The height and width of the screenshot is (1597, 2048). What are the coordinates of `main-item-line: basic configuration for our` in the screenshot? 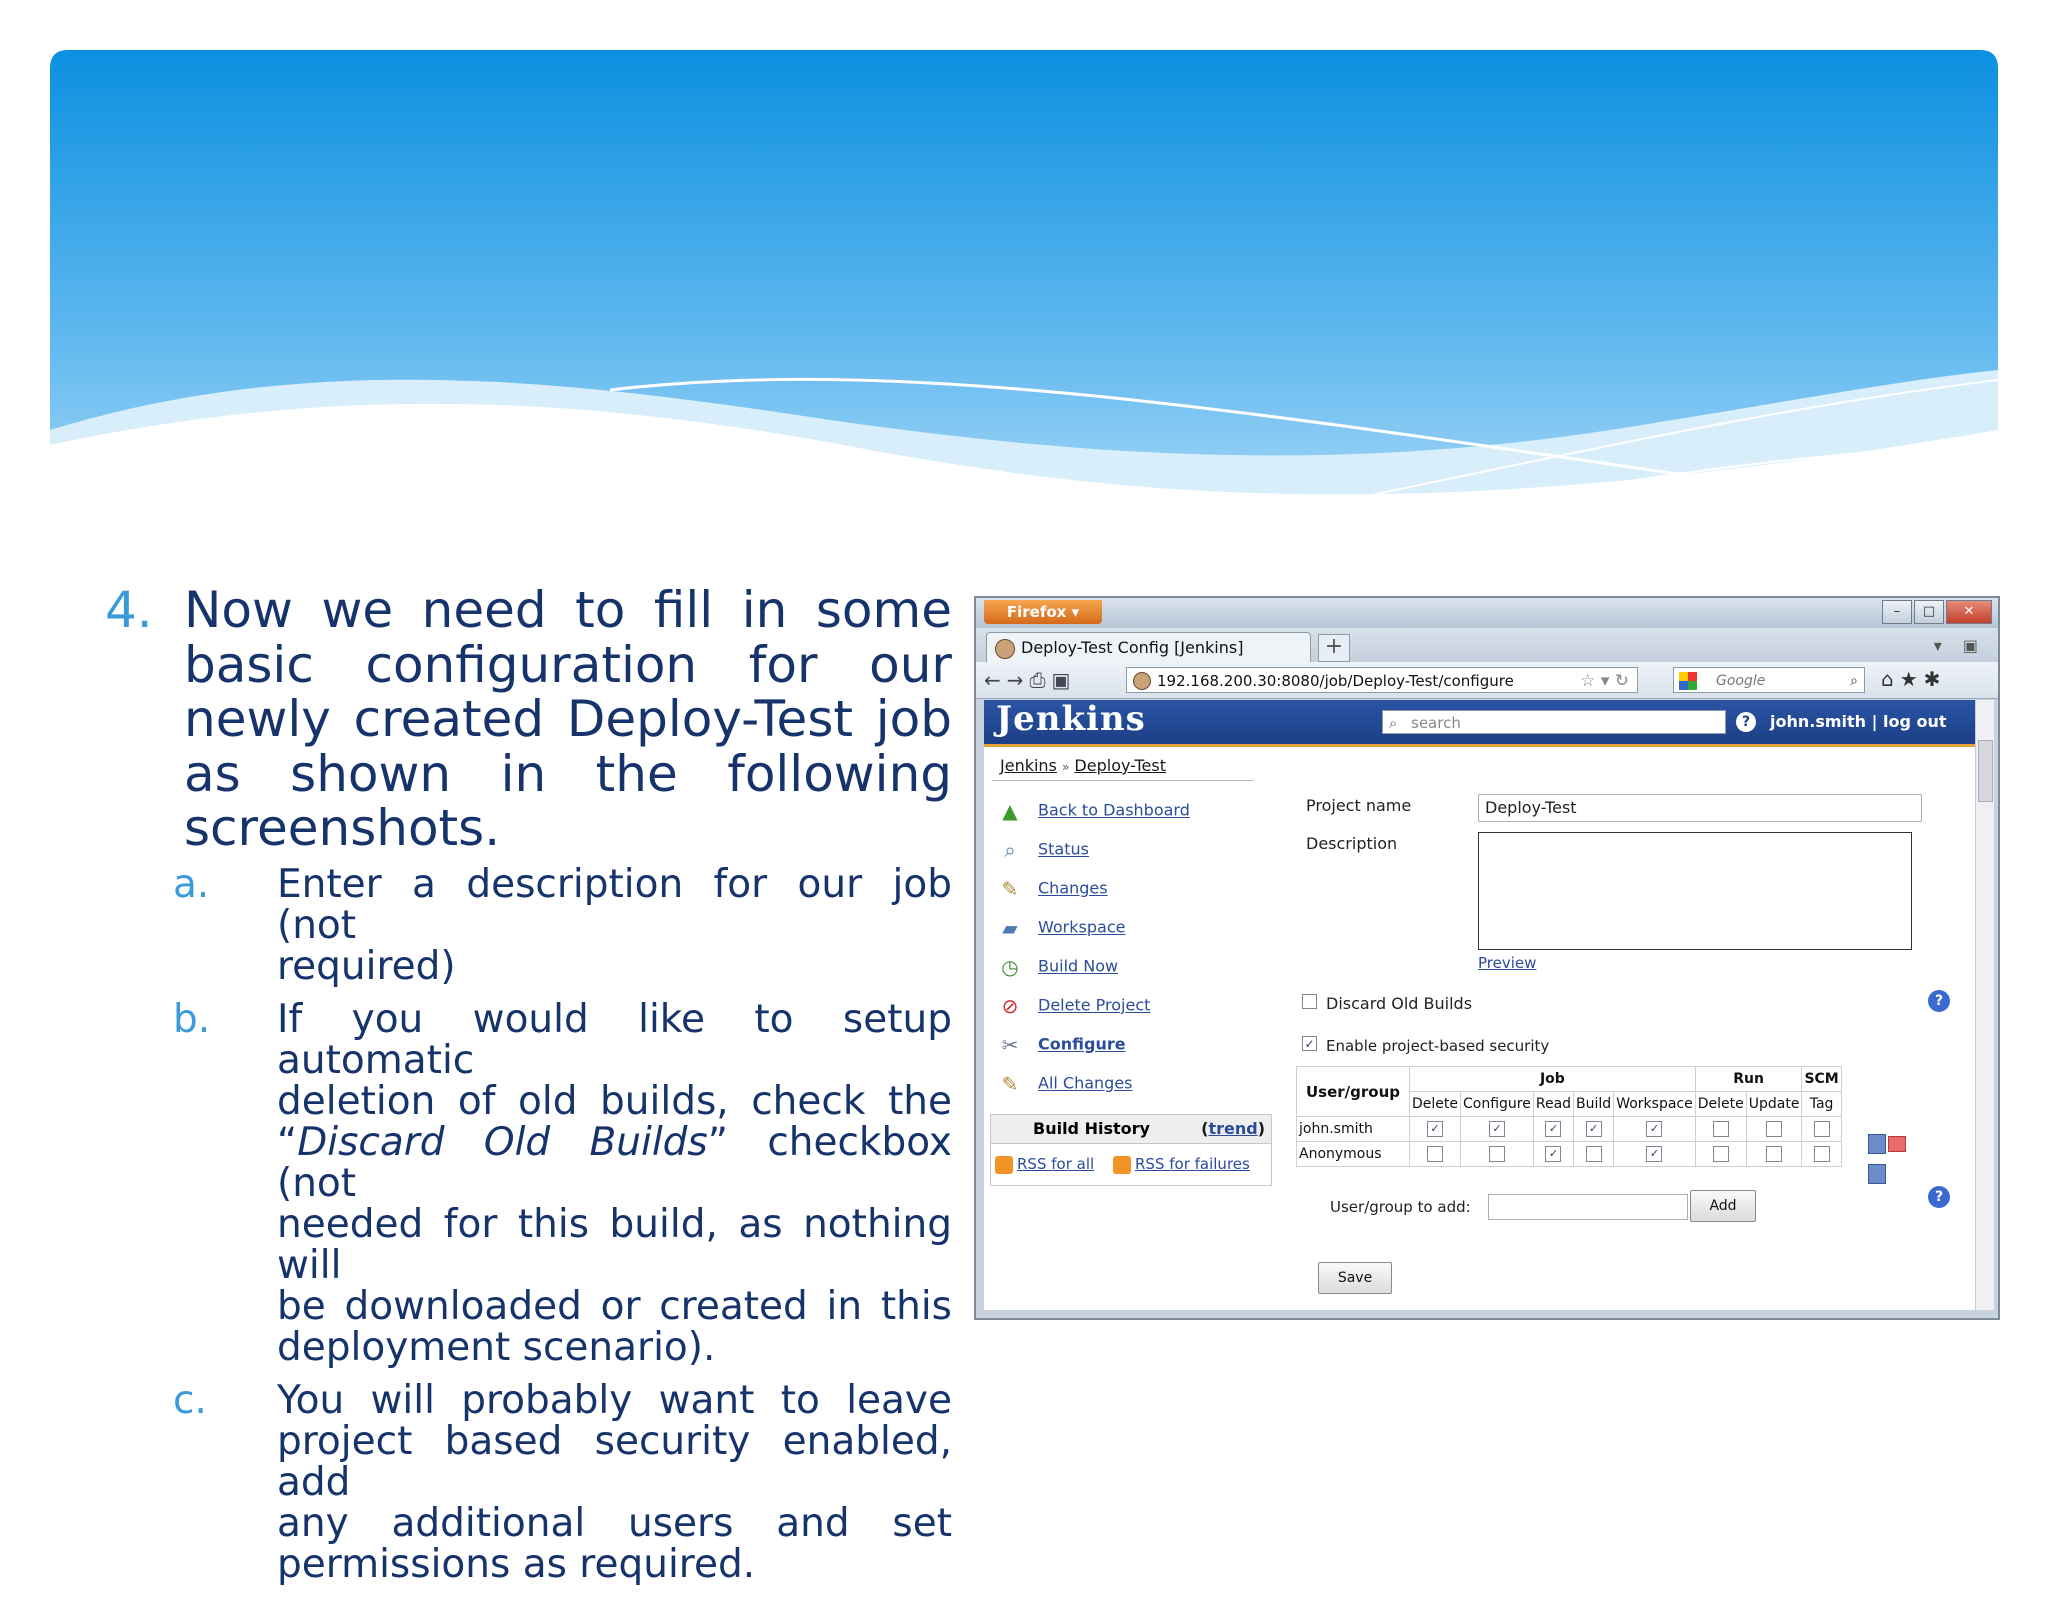 It's located at (568, 664).